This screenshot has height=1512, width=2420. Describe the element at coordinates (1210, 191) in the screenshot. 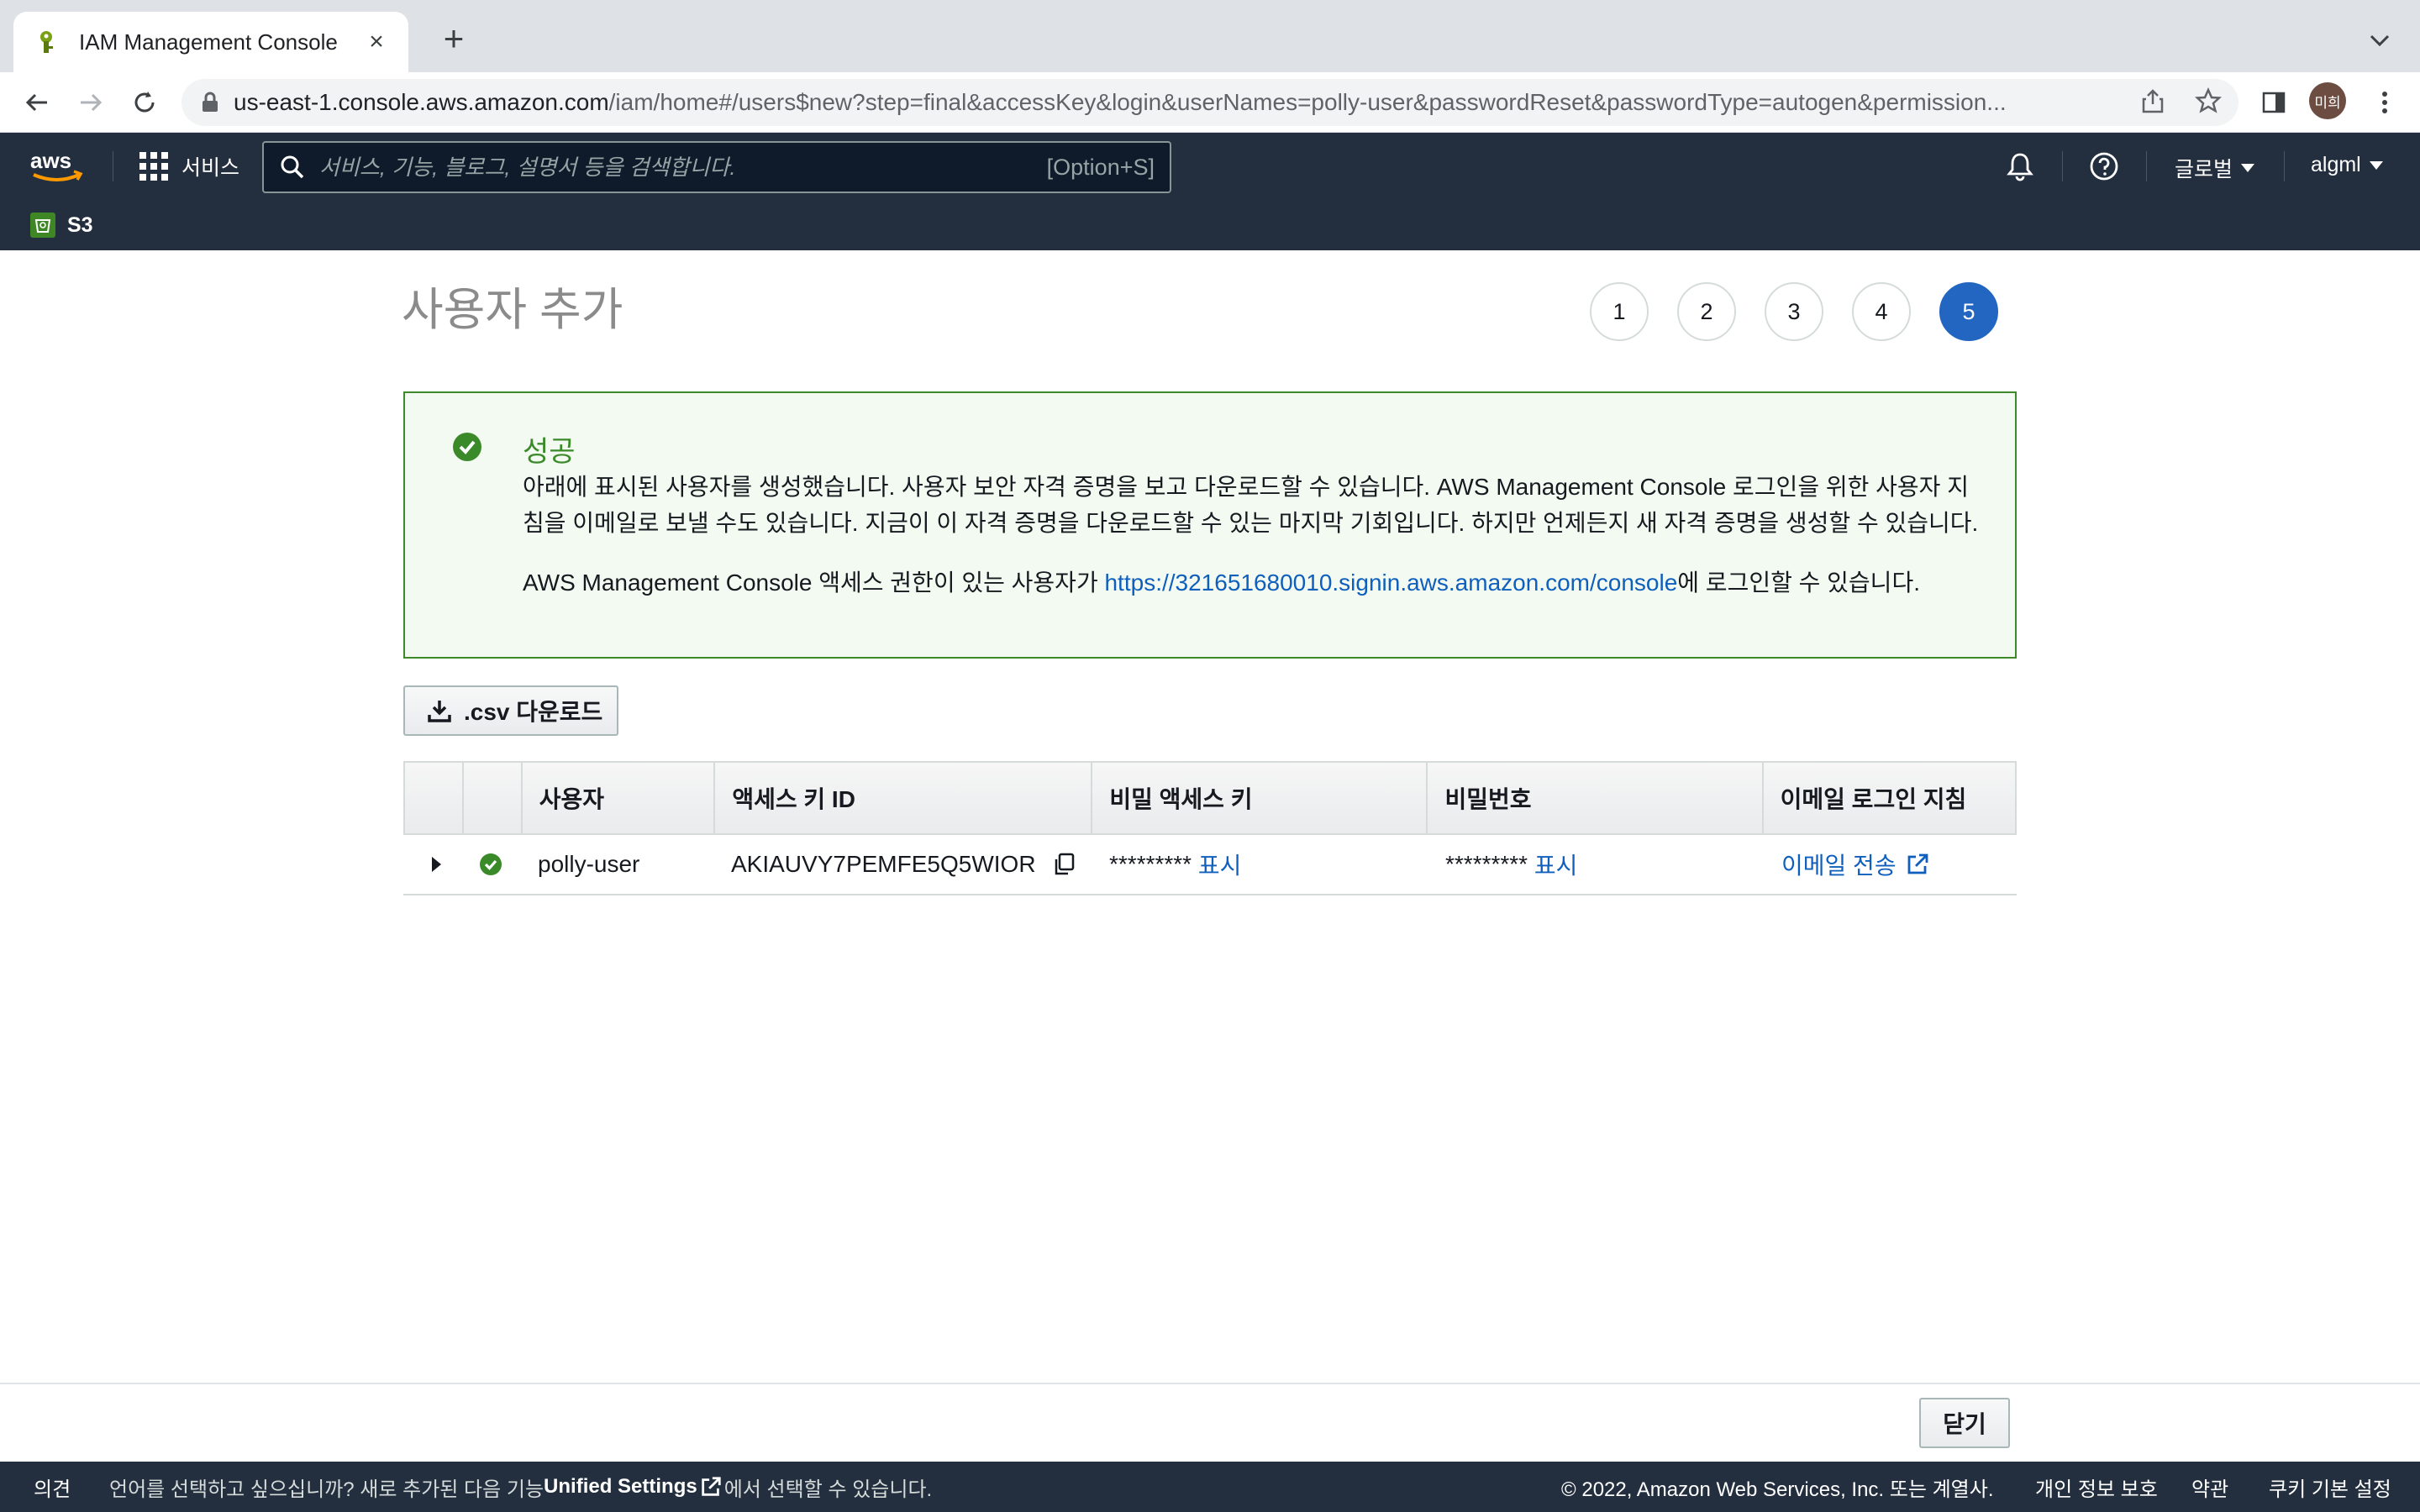

I see `aws-navbar: aws 서비스 [Option+S] 글로벌` at that location.